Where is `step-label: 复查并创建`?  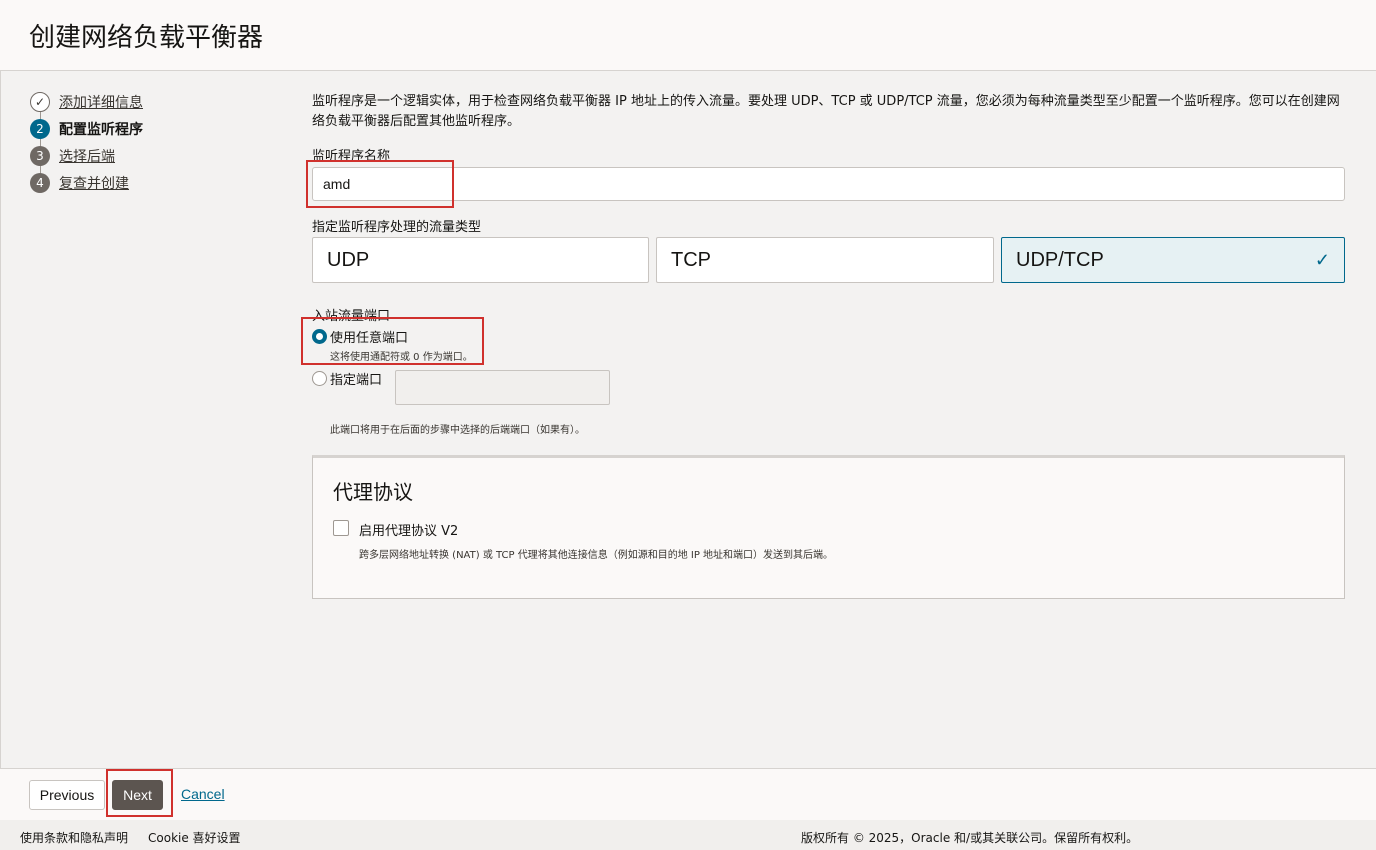
step-label: 复查并创建 is located at coordinates (94, 183).